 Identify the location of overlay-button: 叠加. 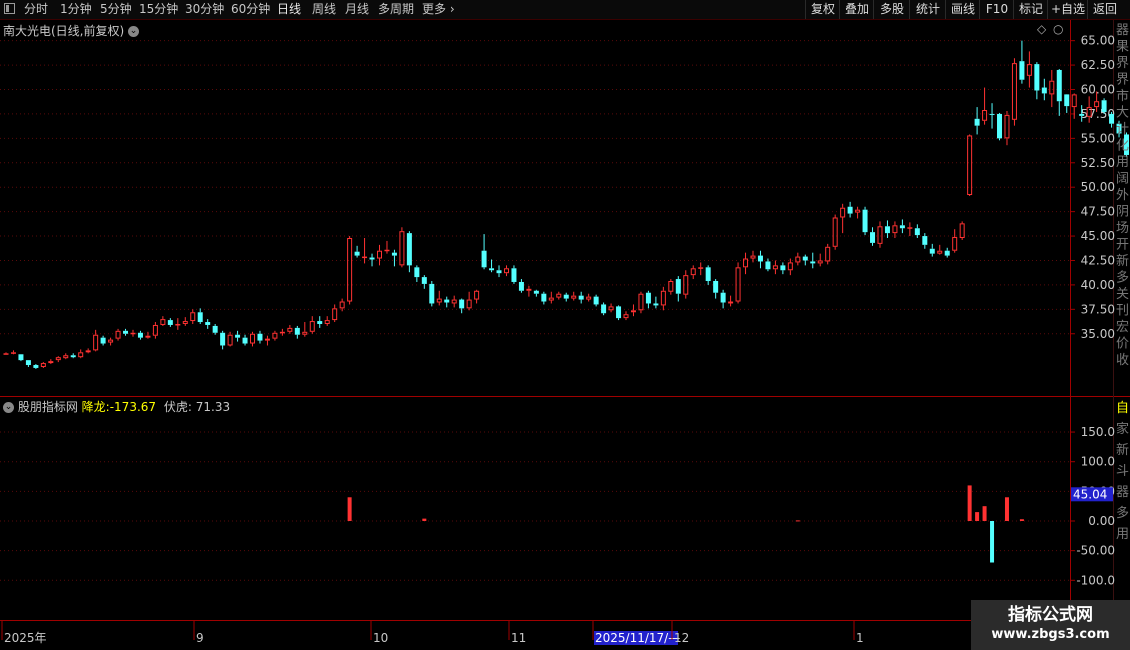
(856, 9).